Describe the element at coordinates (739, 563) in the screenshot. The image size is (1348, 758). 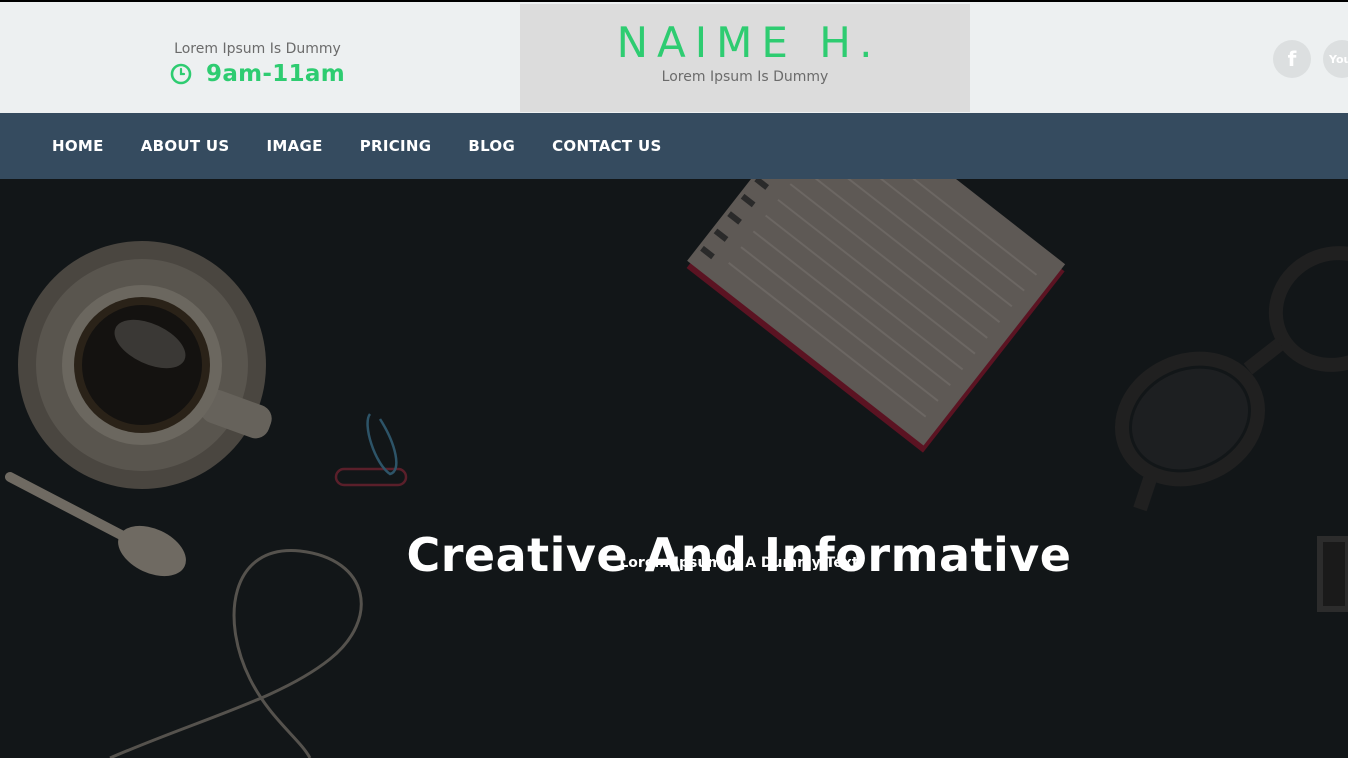
I see `hero-subtitle: Lorem Ipsum Is A Dummy Text` at that location.